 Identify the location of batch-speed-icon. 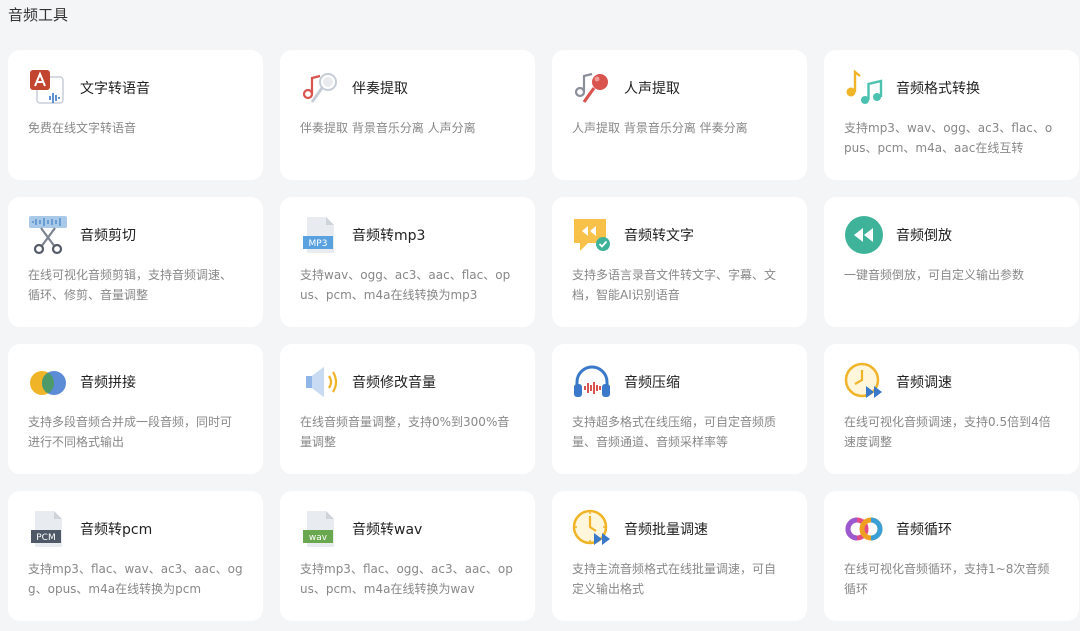
(591, 527).